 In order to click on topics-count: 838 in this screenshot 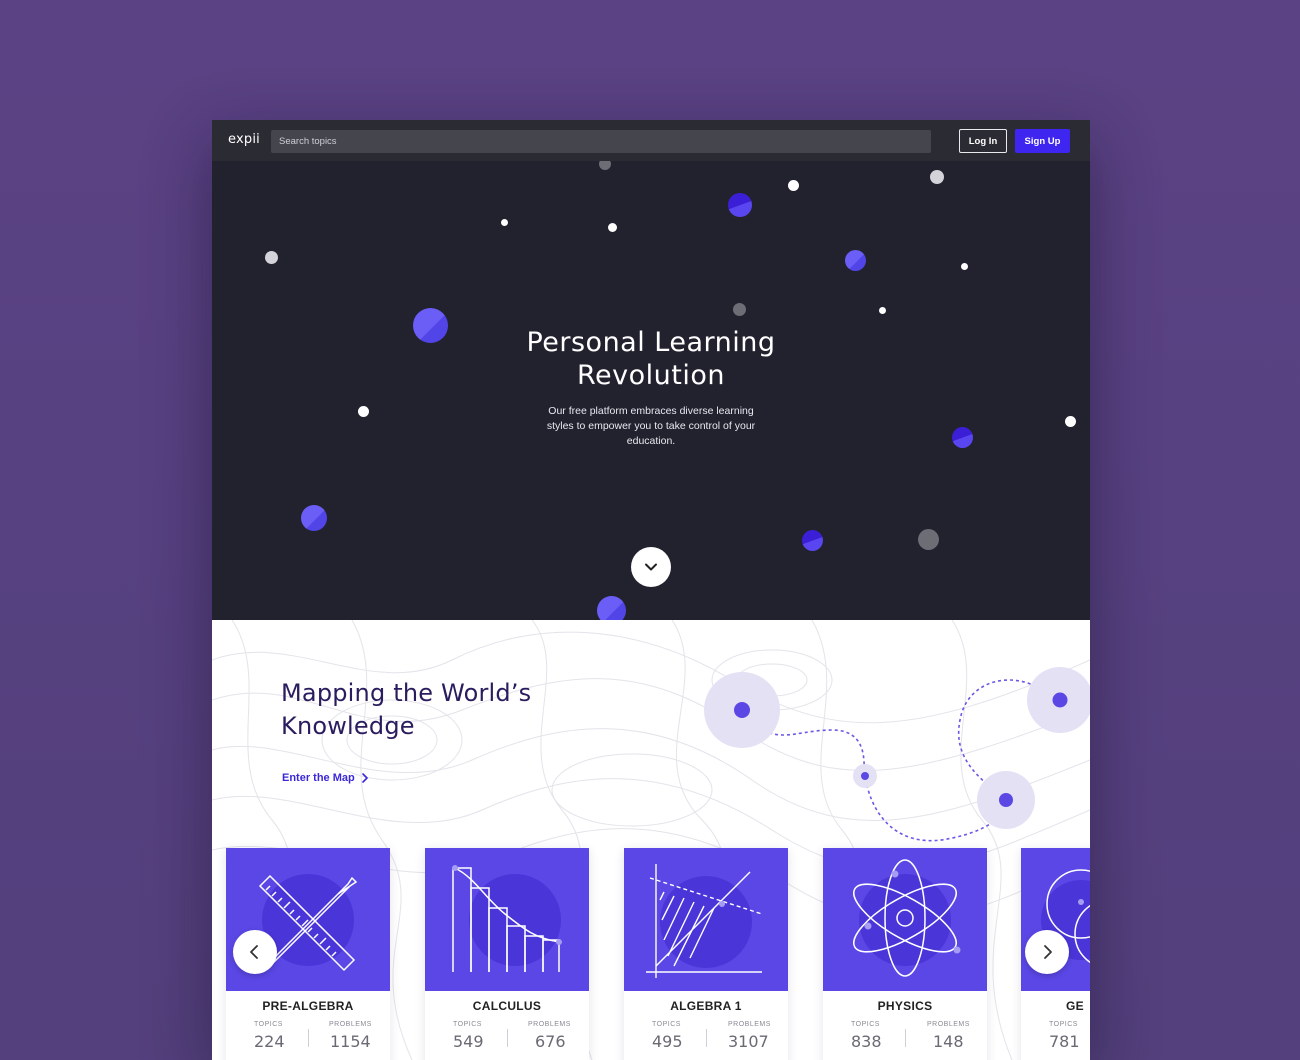, I will do `click(866, 1041)`.